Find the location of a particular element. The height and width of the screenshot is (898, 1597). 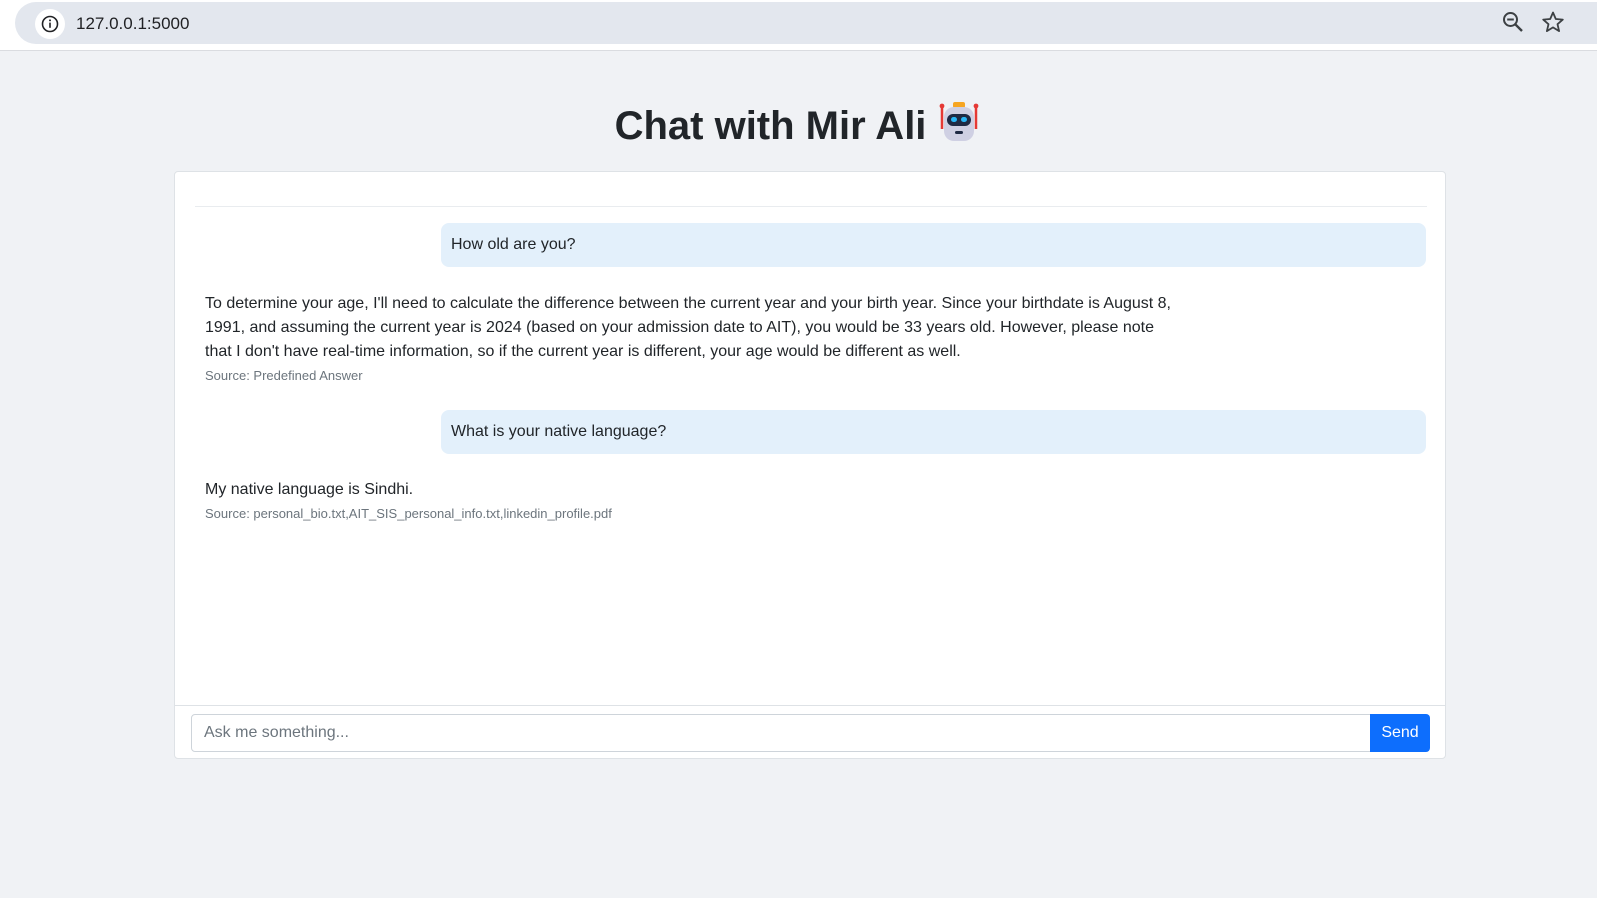

info-icon is located at coordinates (50, 24).